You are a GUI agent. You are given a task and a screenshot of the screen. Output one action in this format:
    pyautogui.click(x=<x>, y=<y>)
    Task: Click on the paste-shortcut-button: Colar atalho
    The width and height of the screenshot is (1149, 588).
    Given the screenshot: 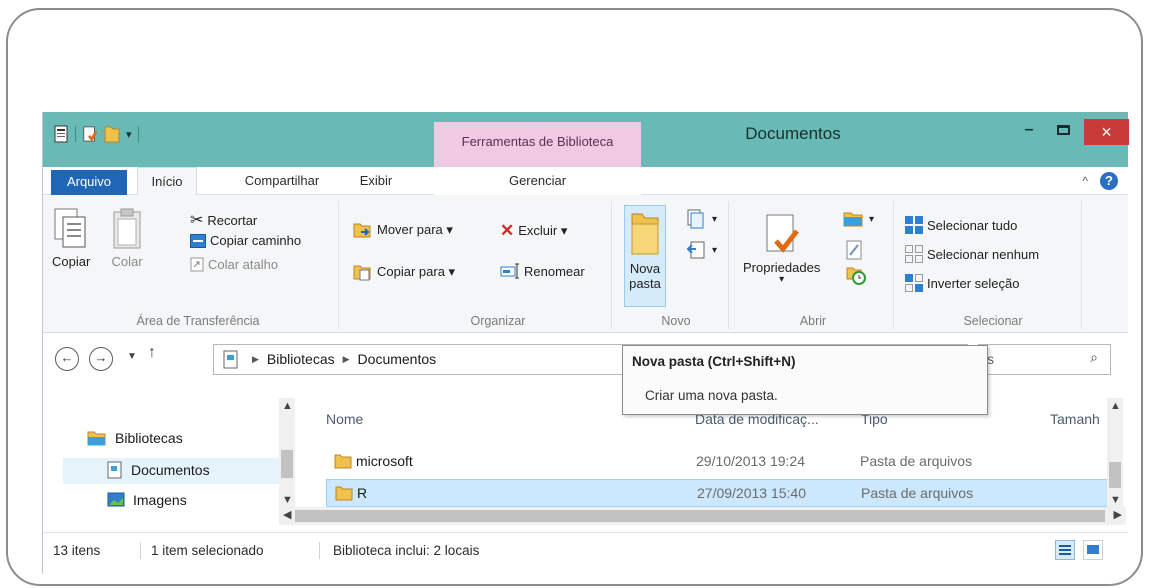 What is the action you would take?
    pyautogui.click(x=234, y=264)
    